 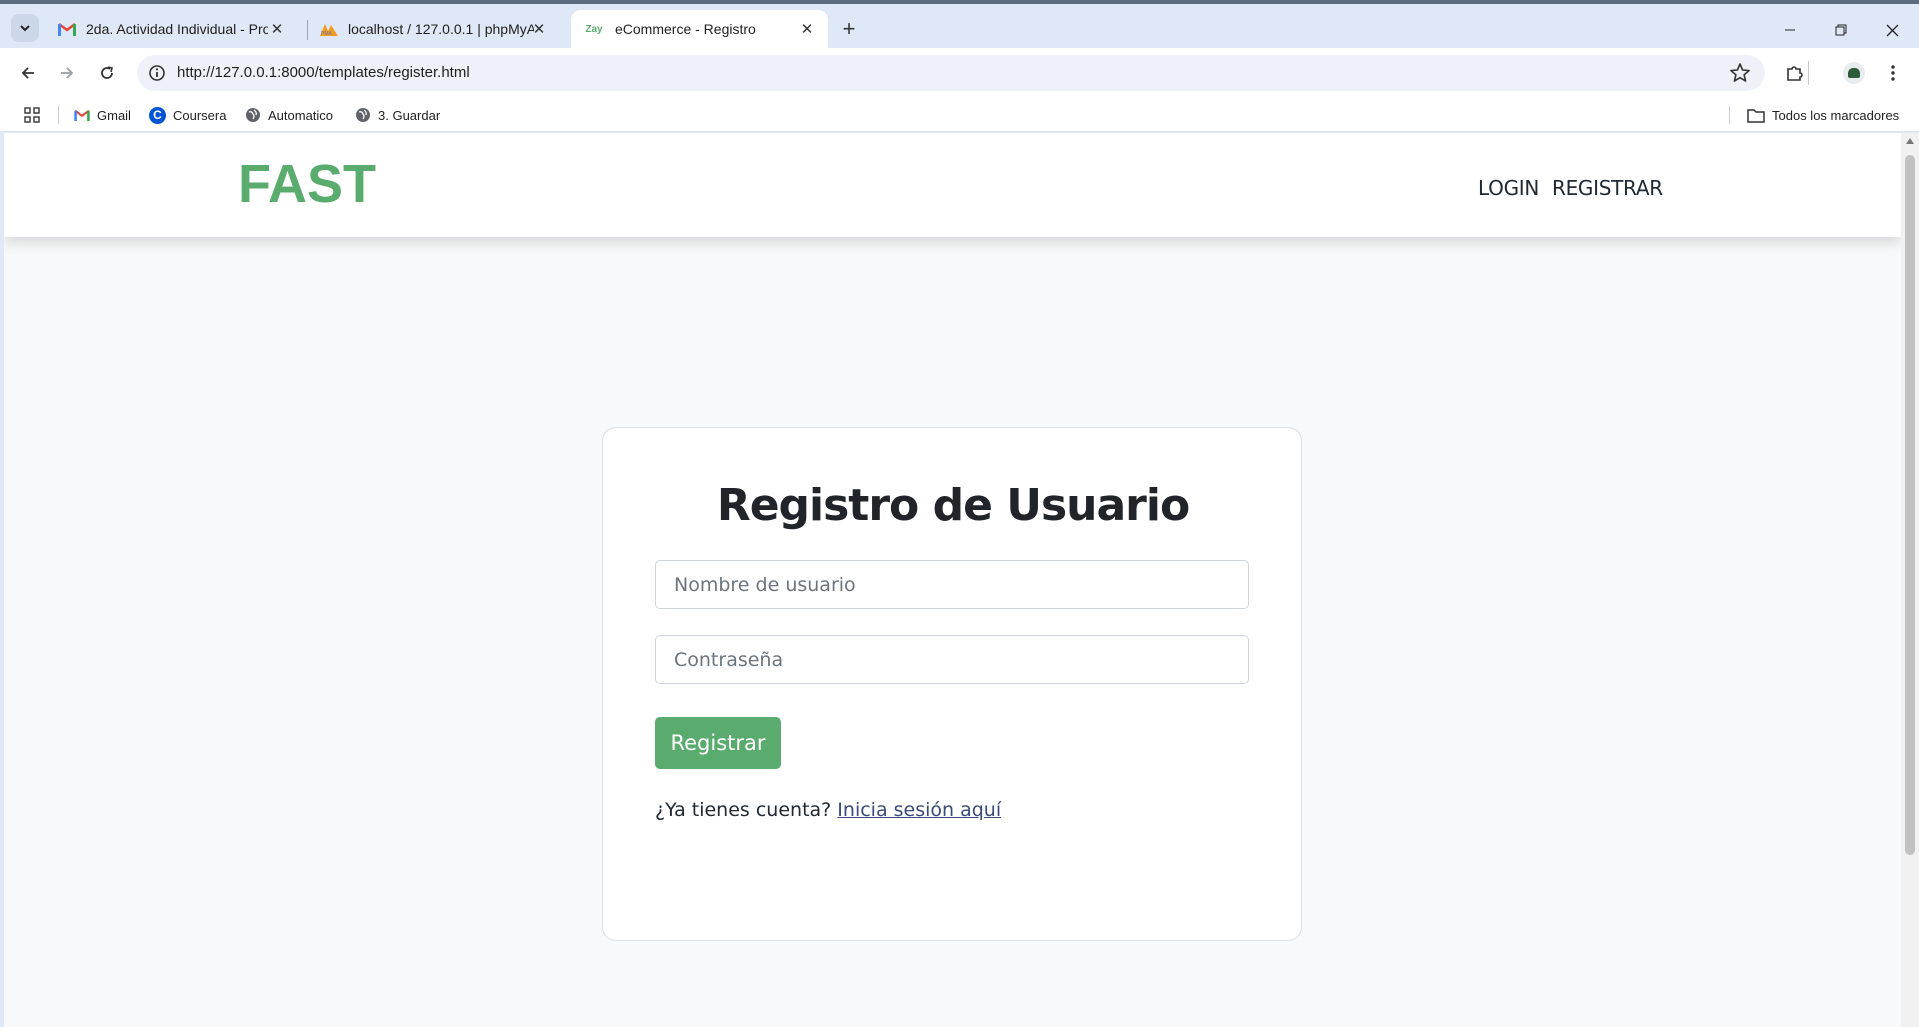 I want to click on reload-button, so click(x=107, y=73).